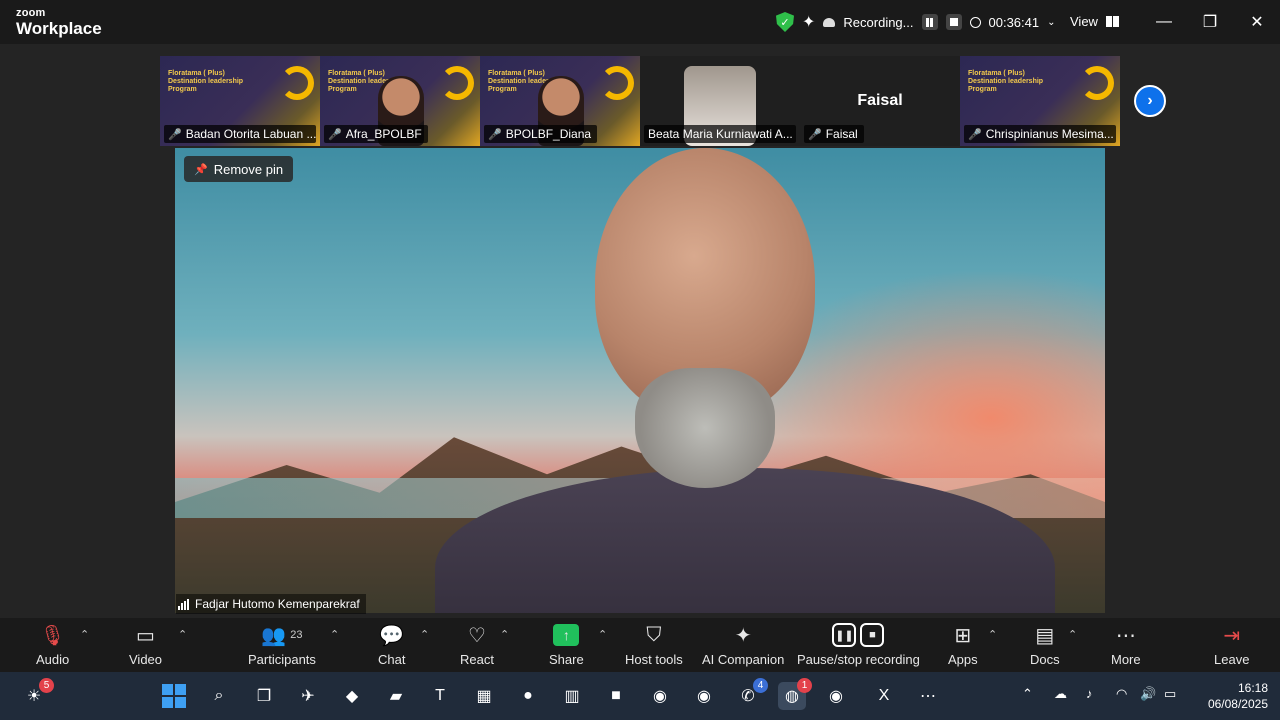 This screenshot has width=1280, height=720. Describe the element at coordinates (1060, 694) in the screenshot. I see `onedrive-cloud-icon: ☁` at that location.